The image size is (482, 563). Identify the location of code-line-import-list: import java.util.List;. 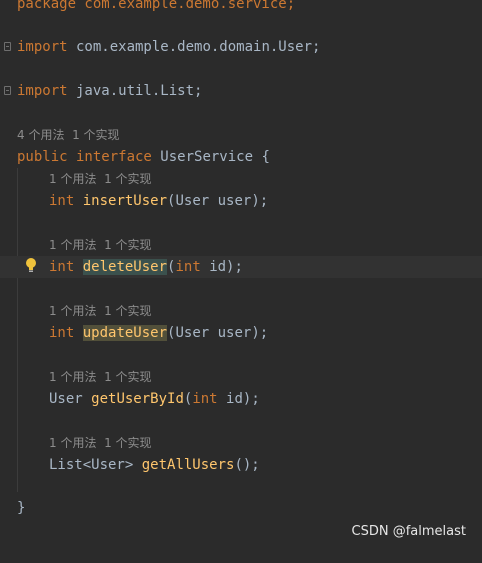
(241, 91).